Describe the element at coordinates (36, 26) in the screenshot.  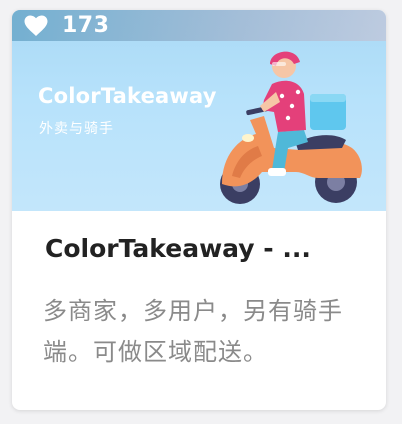
I see `heart-icon` at that location.